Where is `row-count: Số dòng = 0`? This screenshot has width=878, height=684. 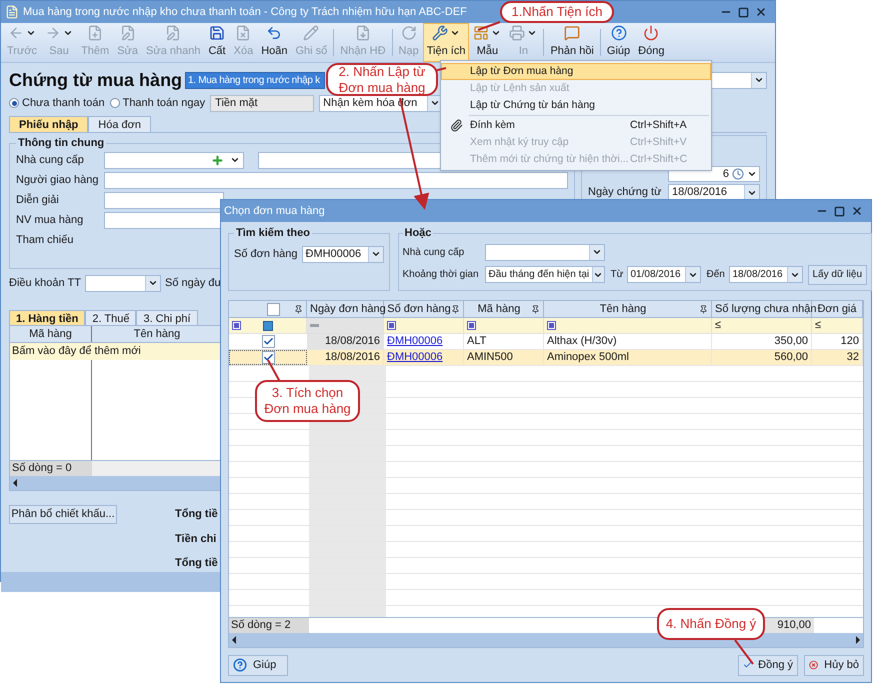 row-count: Số dòng = 0 is located at coordinates (51, 468).